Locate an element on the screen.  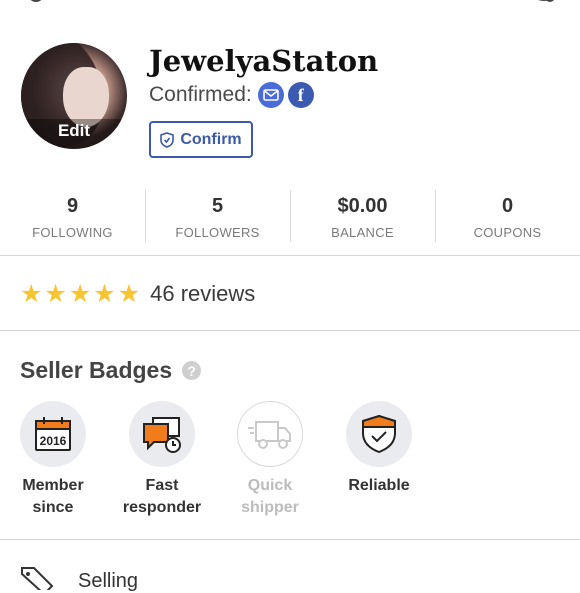
stat-followers: 5 FOLLOWERS is located at coordinates (217, 216).